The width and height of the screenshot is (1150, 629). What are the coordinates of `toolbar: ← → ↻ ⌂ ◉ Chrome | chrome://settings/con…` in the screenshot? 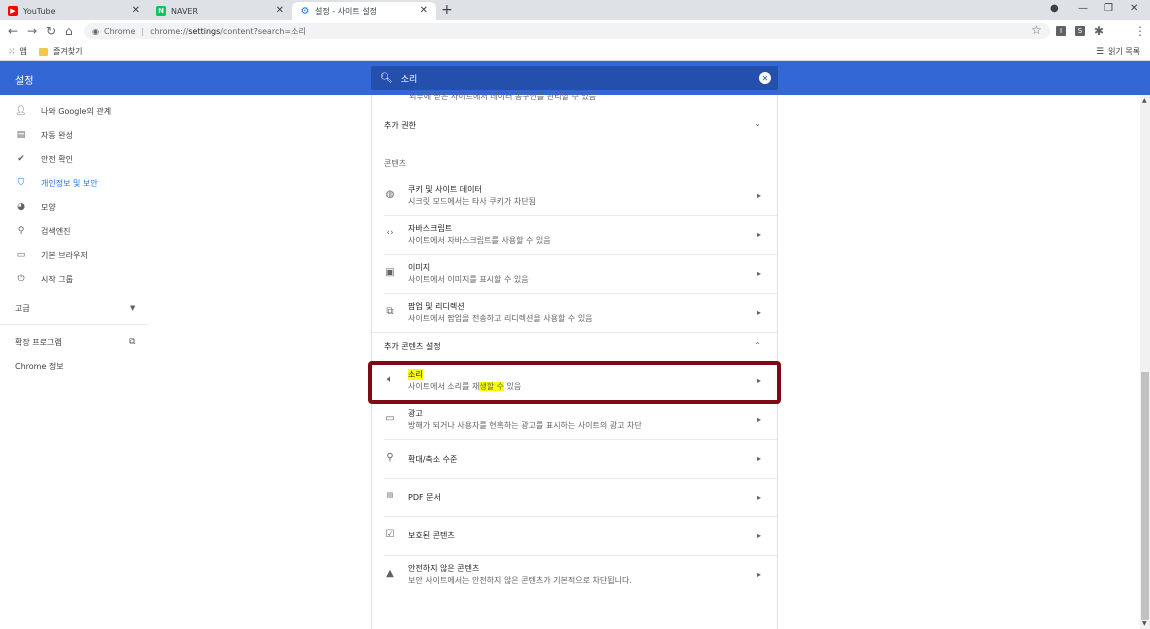 It's located at (575, 31).